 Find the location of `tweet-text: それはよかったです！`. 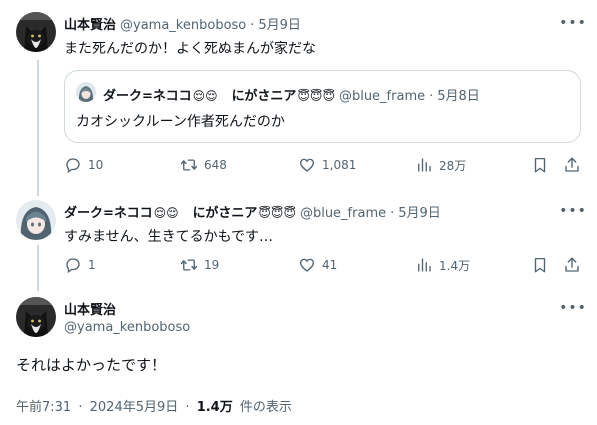

tweet-text: それはよかったです！ is located at coordinates (91, 365).